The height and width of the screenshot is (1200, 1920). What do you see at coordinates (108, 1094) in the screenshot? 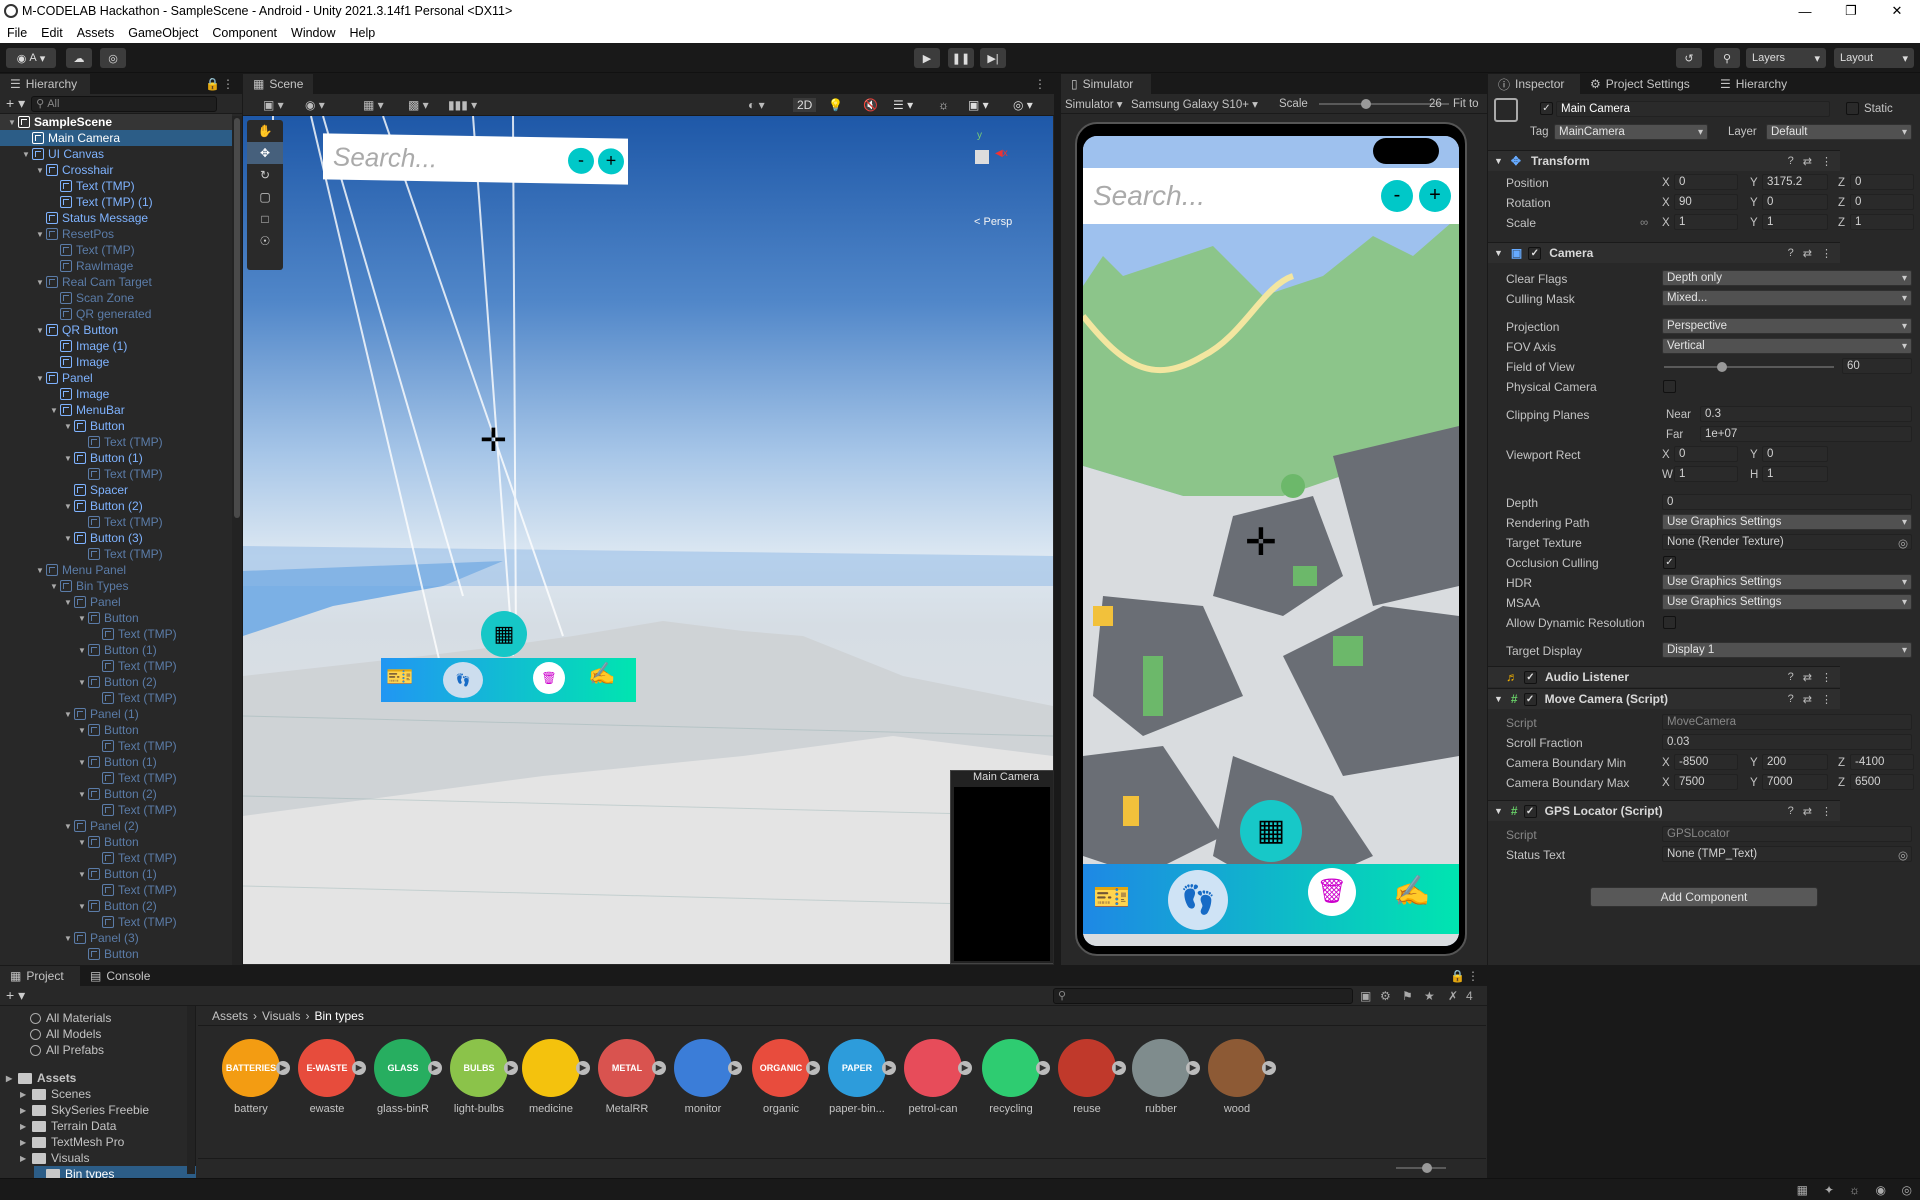
I see `project-folder: ▶ Scenes` at bounding box center [108, 1094].